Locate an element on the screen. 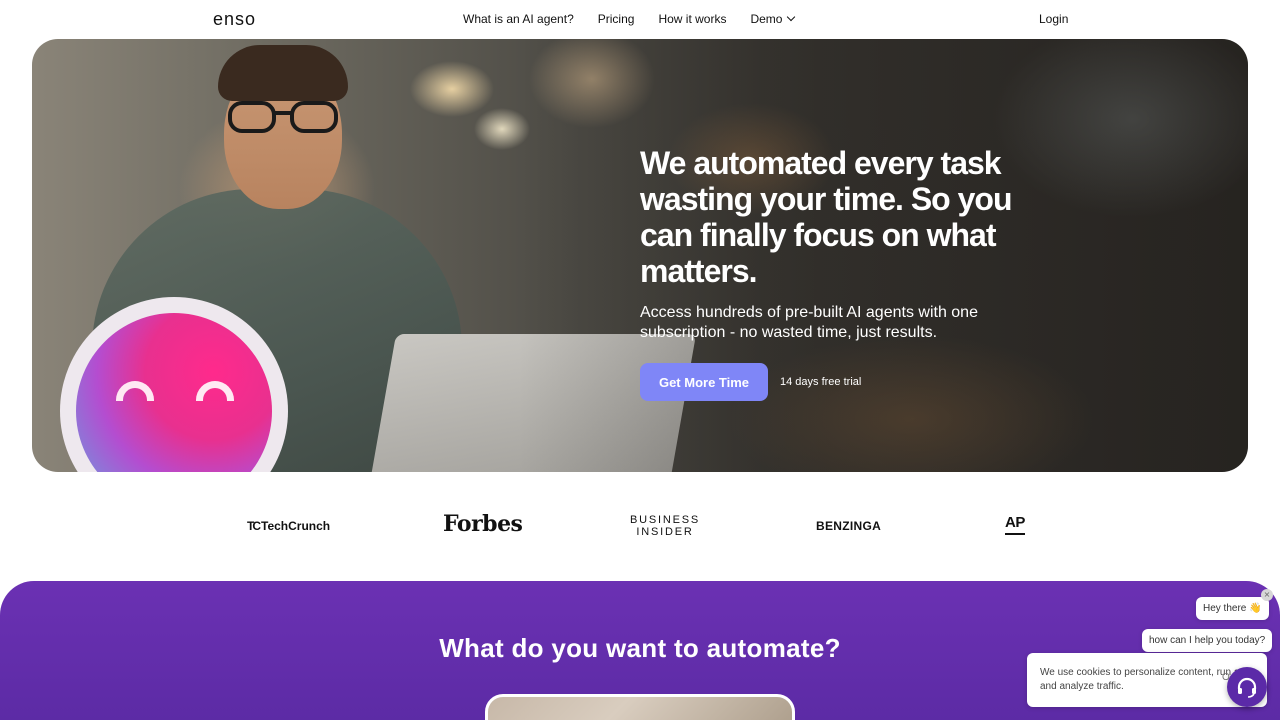 The width and height of the screenshot is (1280, 720). mascot-eye-right is located at coordinates (215, 391).